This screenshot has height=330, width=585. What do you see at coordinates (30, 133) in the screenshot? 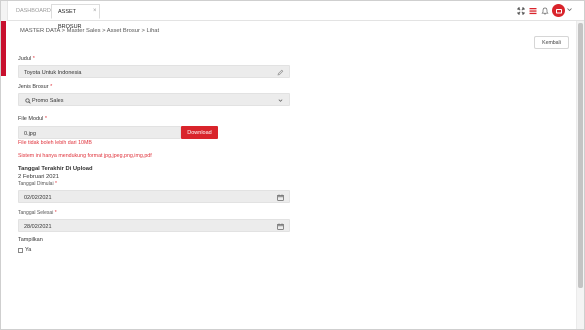
I see `file-modul-value: 0.jpg` at bounding box center [30, 133].